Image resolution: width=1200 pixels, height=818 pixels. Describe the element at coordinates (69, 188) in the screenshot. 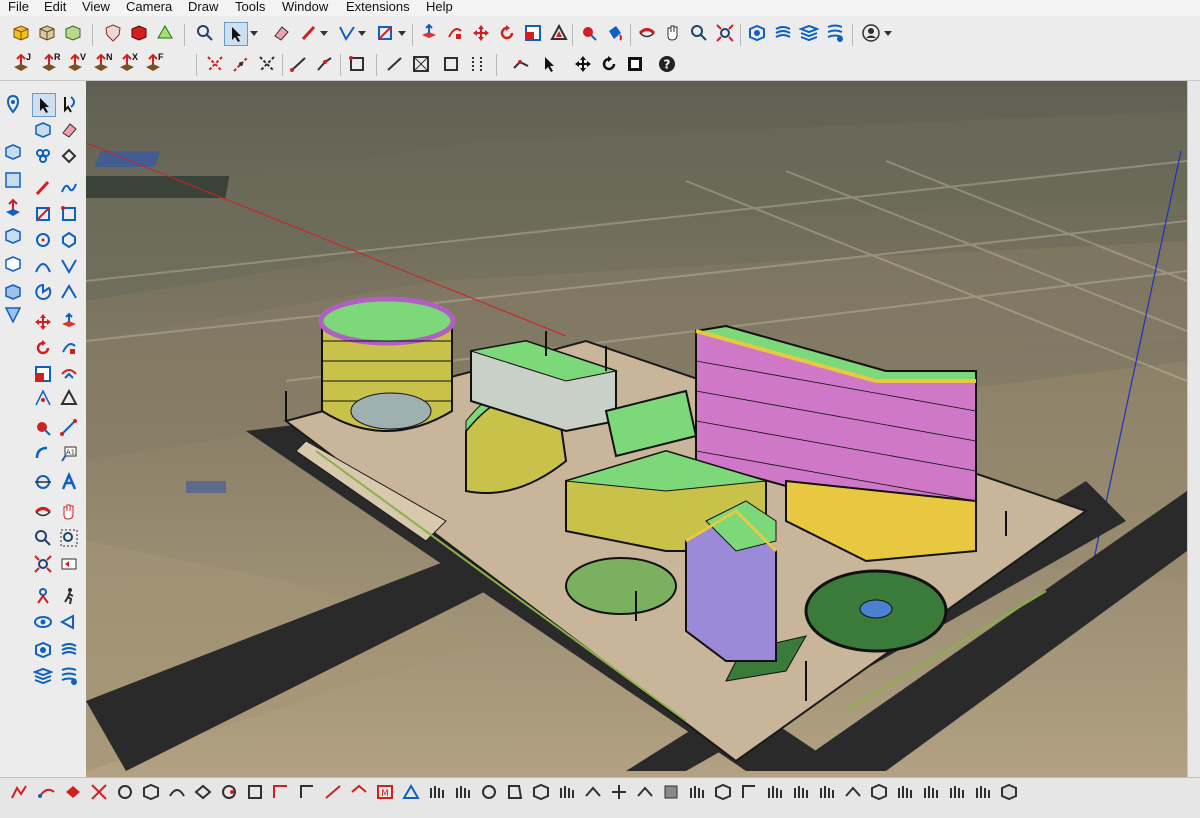

I see `freehand-icon` at that location.